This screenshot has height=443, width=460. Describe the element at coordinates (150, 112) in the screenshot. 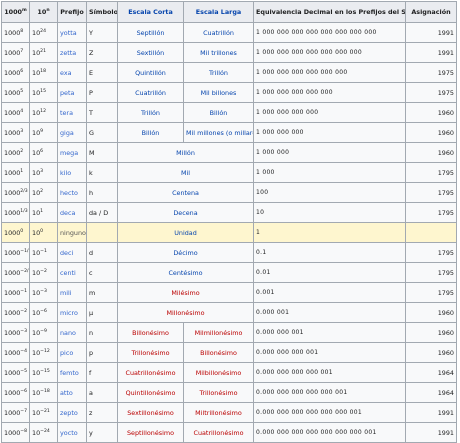

I see `short-scale-cell: Trillón` at that location.